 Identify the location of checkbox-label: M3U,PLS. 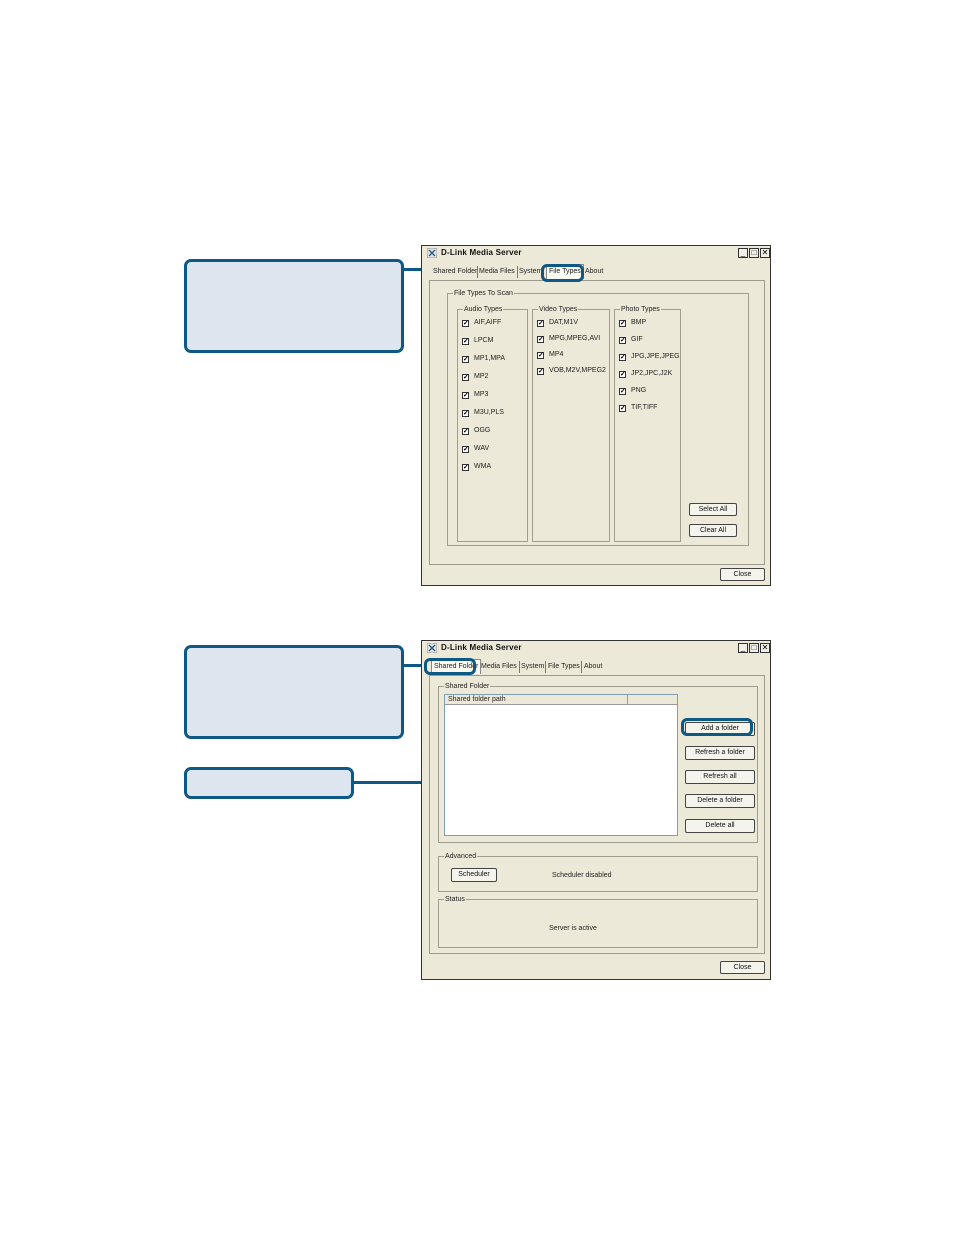
(489, 412).